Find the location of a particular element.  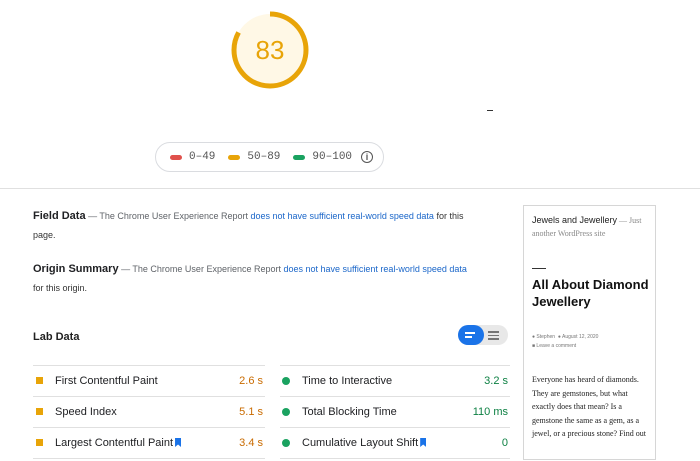

metric-label: First Contentful Paint is located at coordinates (106, 380).